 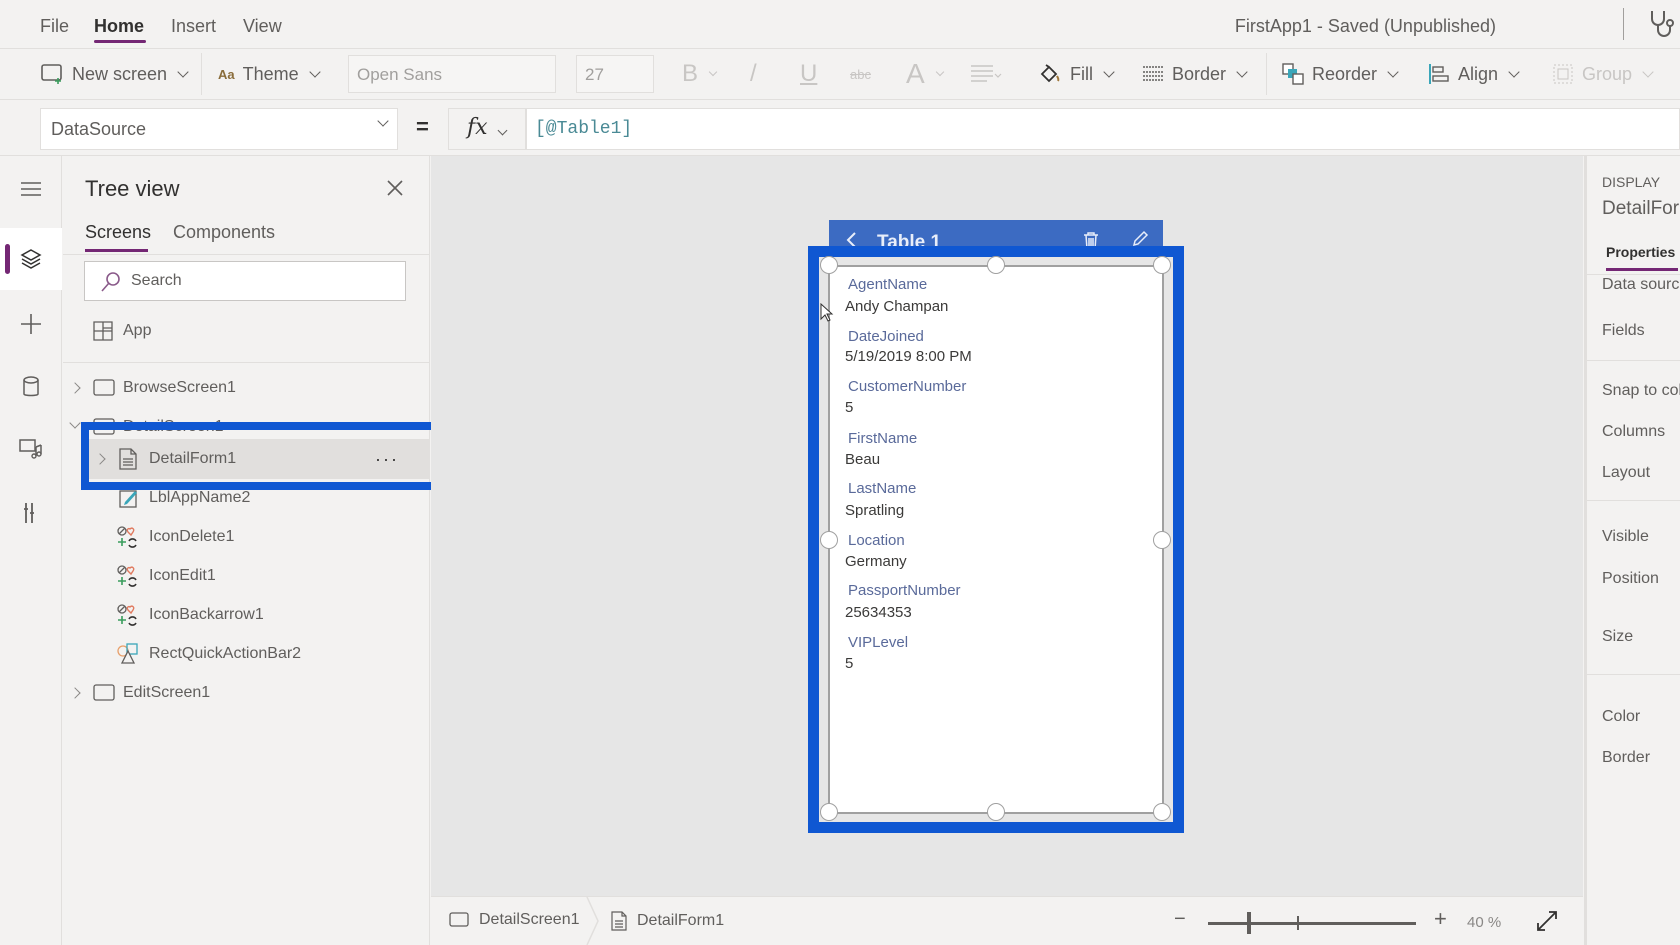 I want to click on theme-label: Theme, so click(x=270, y=73).